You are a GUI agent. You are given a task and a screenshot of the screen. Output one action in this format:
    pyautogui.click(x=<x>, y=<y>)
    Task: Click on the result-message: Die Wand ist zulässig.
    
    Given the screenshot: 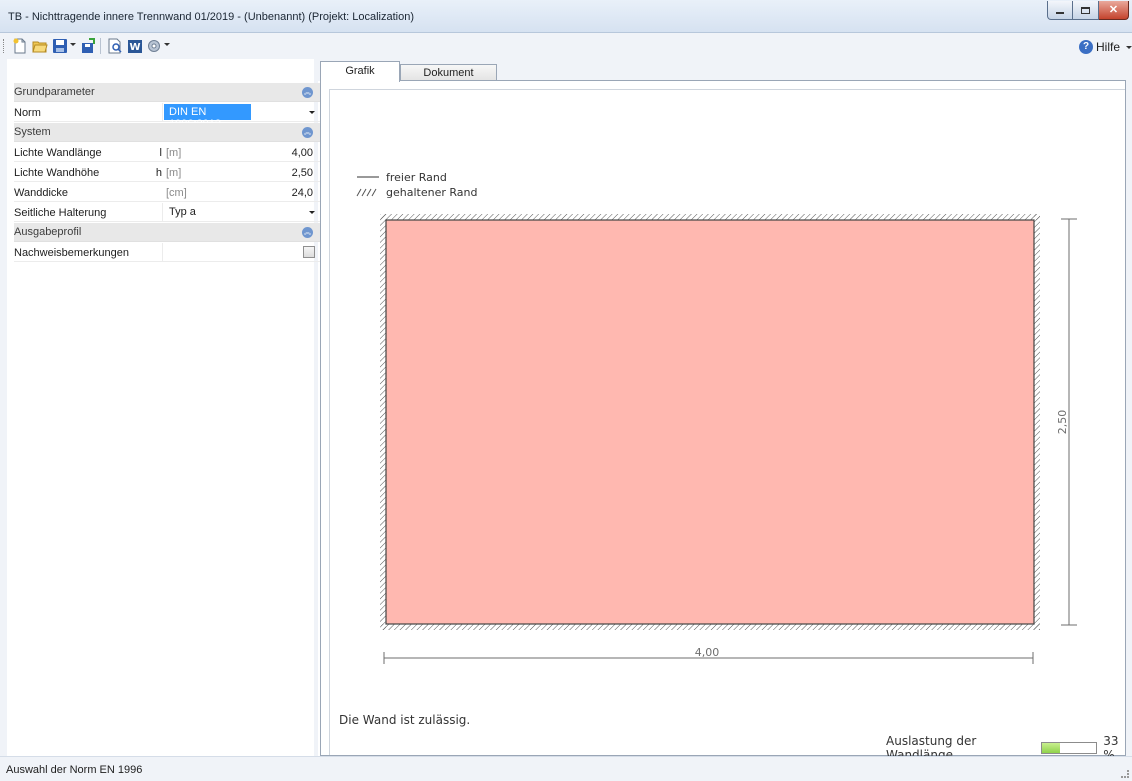 What is the action you would take?
    pyautogui.click(x=405, y=720)
    